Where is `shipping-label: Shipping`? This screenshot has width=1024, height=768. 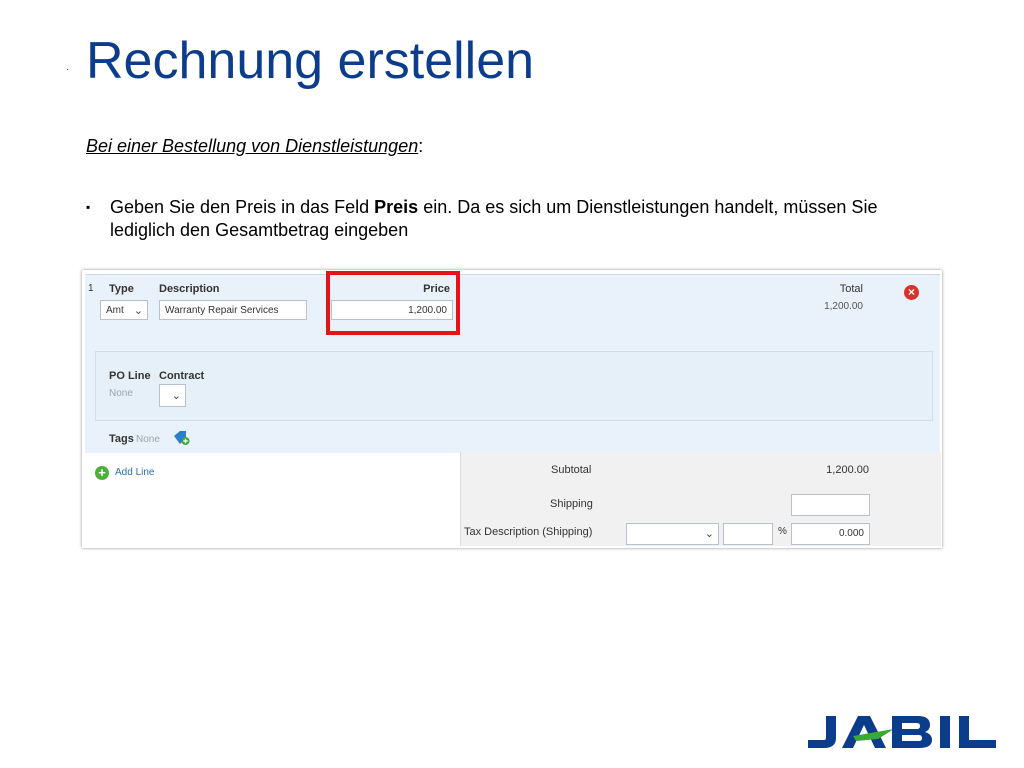
shipping-label: Shipping is located at coordinates (571, 504).